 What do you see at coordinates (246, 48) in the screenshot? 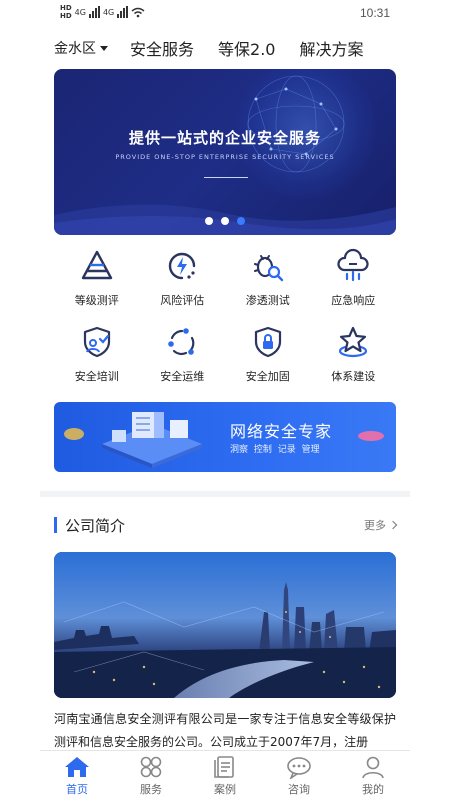
I see `nav-dengbao: 等保2.0` at bounding box center [246, 48].